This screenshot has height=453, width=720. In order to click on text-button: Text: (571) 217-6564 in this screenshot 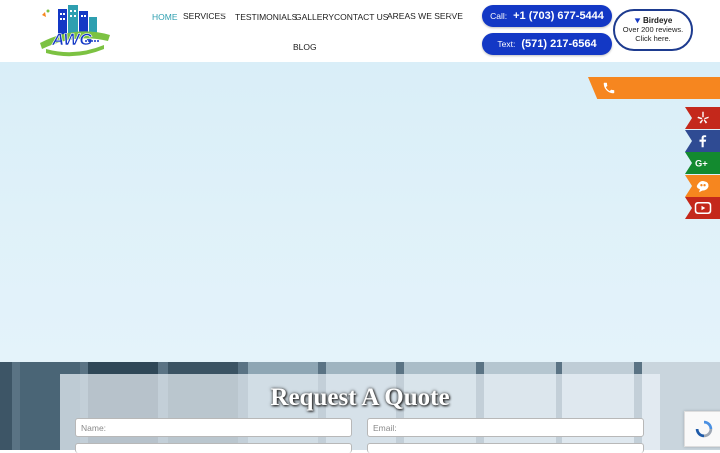, I will do `click(547, 44)`.